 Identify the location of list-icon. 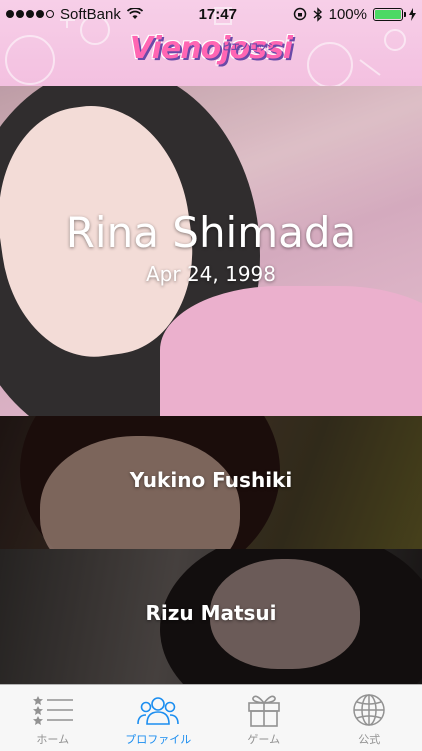
(53, 710).